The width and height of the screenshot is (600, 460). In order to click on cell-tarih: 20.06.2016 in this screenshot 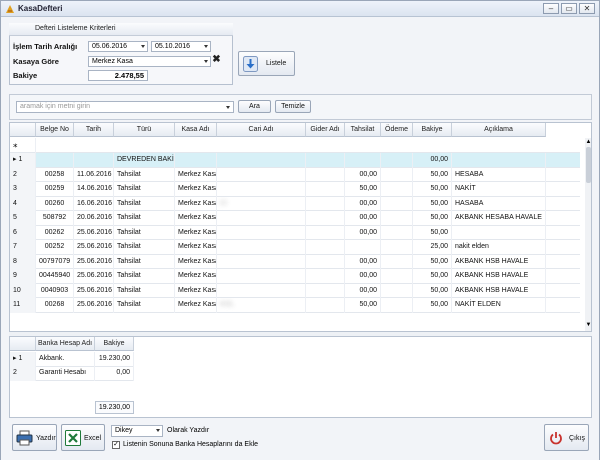, I will do `click(94, 218)`.